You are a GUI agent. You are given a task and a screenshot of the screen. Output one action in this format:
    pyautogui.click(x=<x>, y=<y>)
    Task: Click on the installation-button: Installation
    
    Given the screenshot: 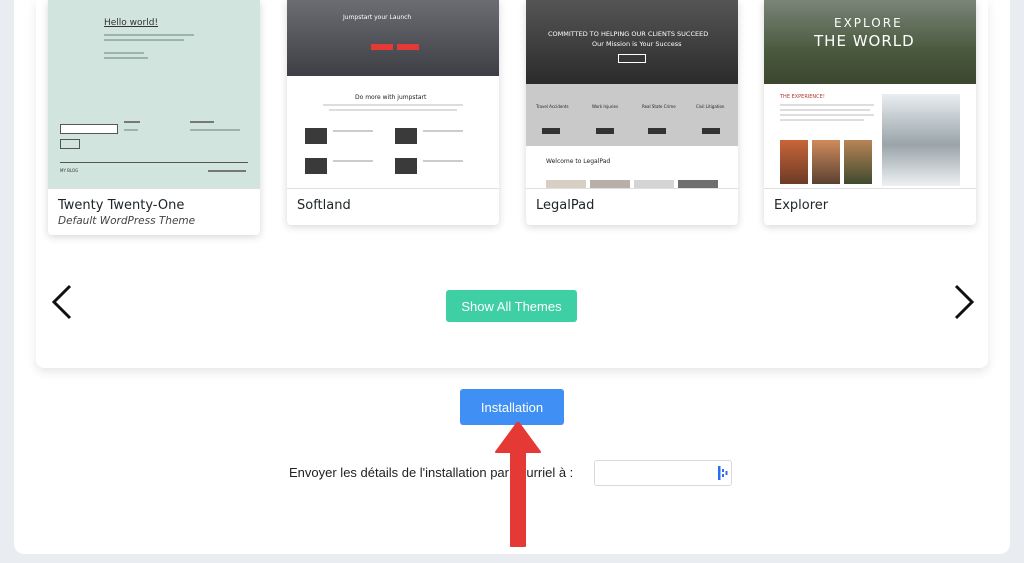 What is the action you would take?
    pyautogui.click(x=512, y=407)
    